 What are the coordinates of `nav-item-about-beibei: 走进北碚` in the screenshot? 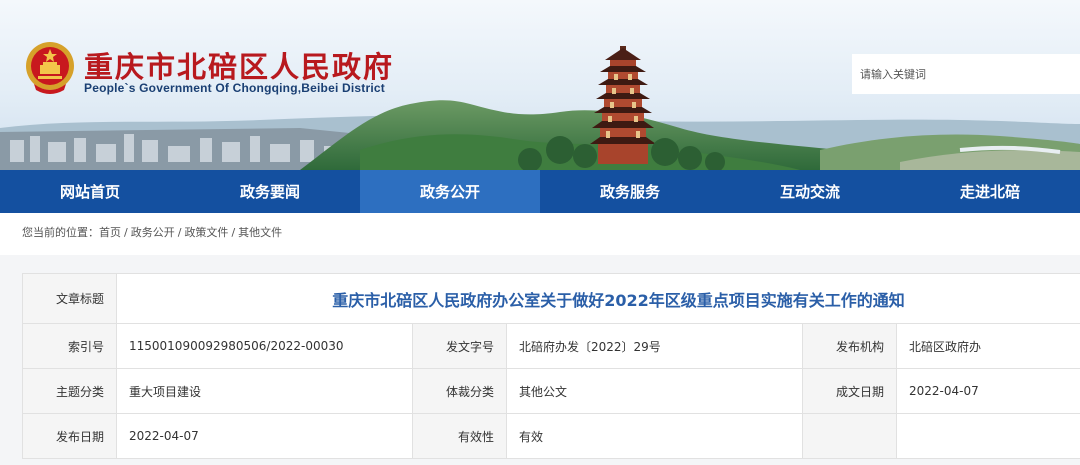 It's located at (990, 191).